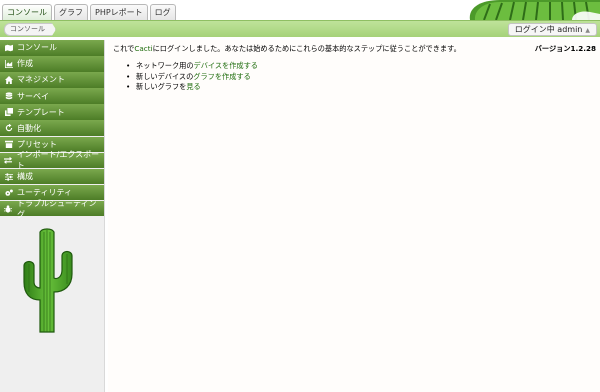 The height and width of the screenshot is (392, 600). What do you see at coordinates (8, 160) in the screenshot?
I see `exchange-icon` at bounding box center [8, 160].